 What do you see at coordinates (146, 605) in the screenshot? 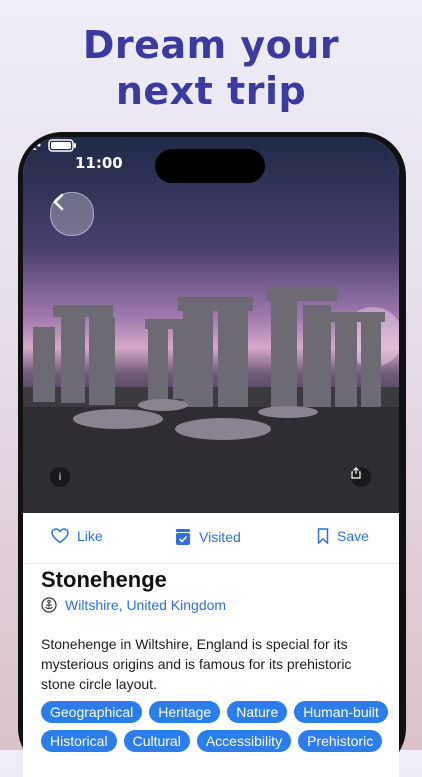
I see `location-label: Wiltshire, United Kingdom` at bounding box center [146, 605].